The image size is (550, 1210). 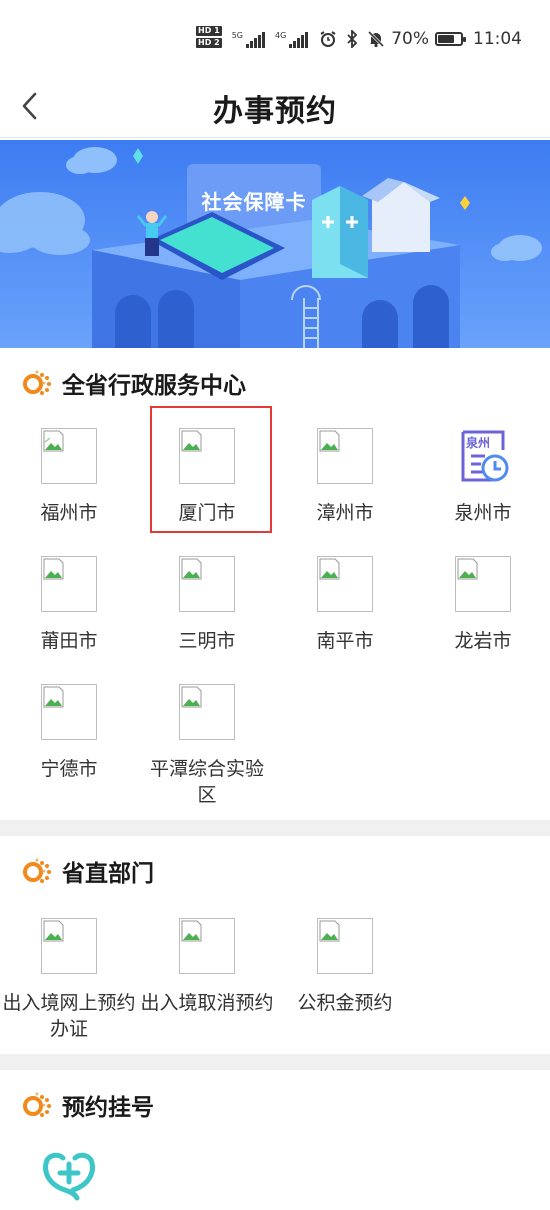 What do you see at coordinates (410, 39) in the screenshot?
I see `battery-percent: 70%` at bounding box center [410, 39].